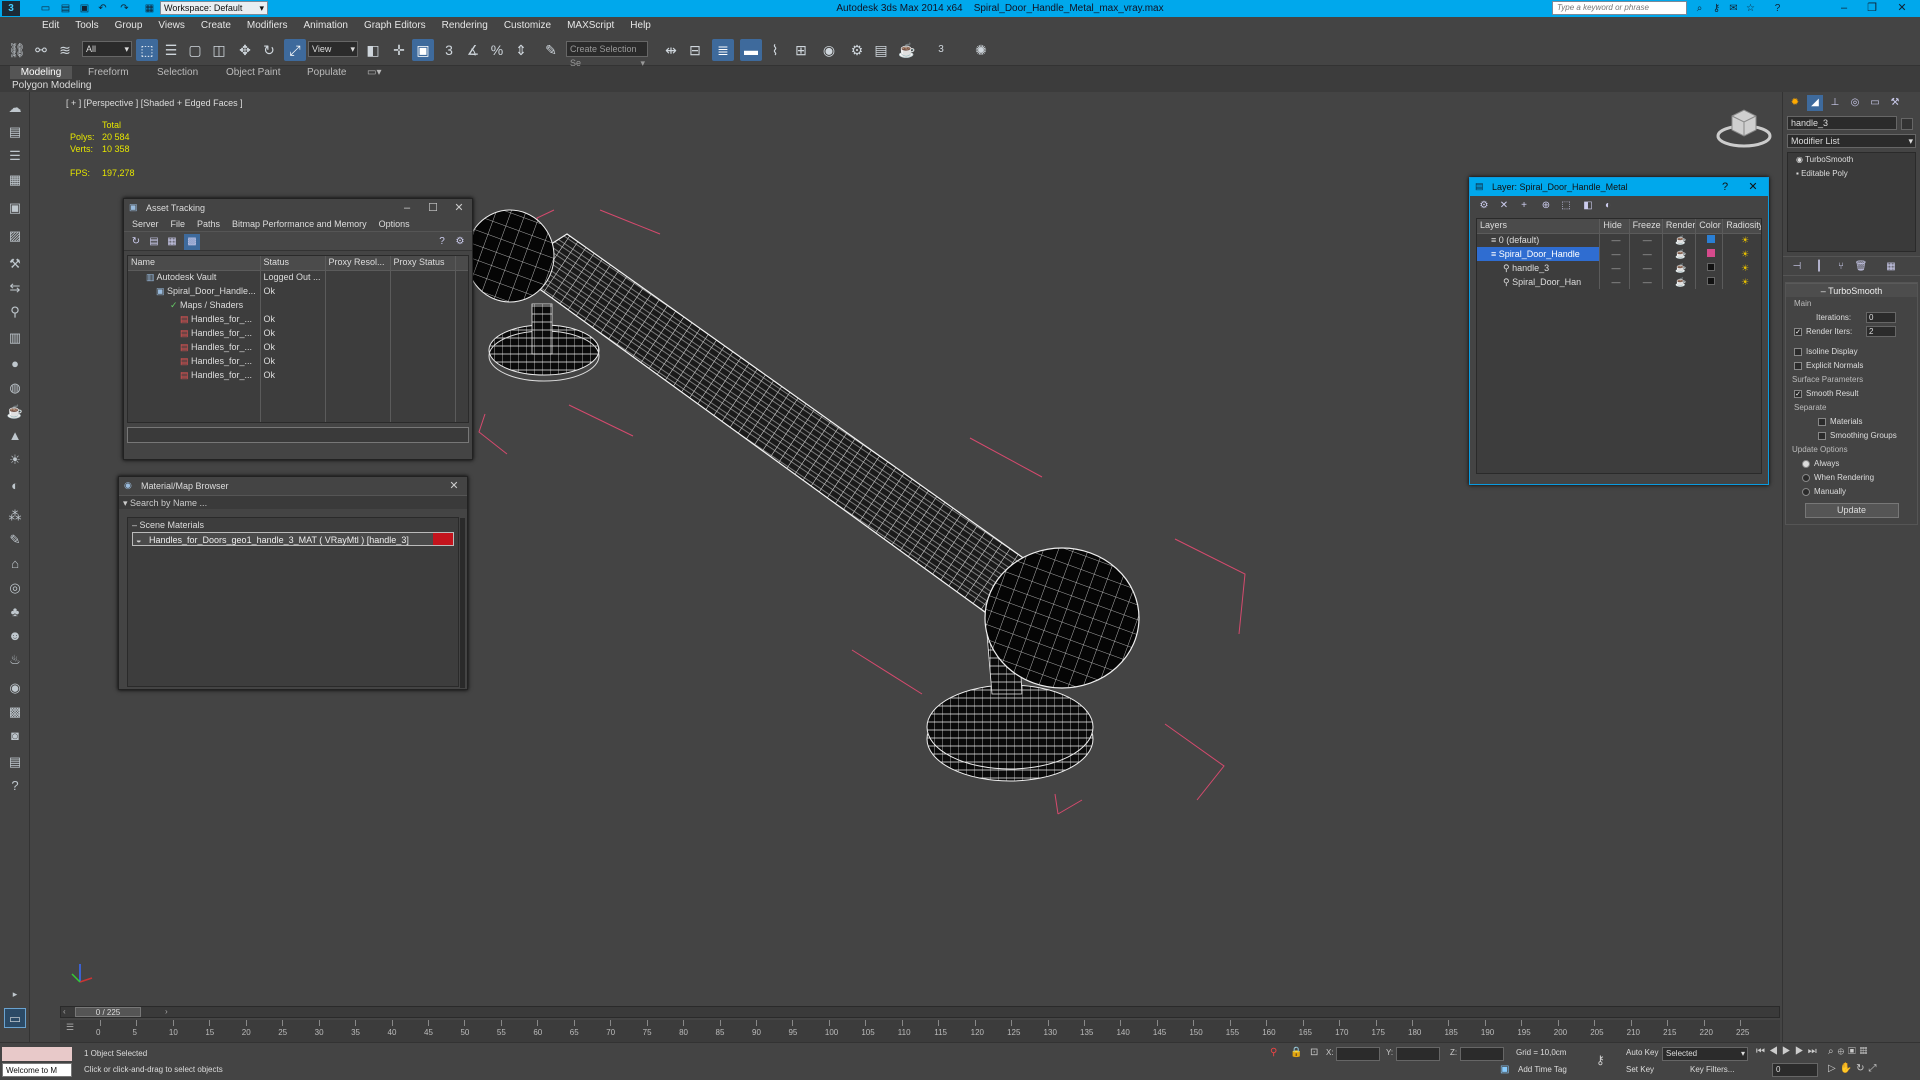 Image resolution: width=1920 pixels, height=1080 pixels. I want to click on camera-icon: ◙, so click(15, 736).